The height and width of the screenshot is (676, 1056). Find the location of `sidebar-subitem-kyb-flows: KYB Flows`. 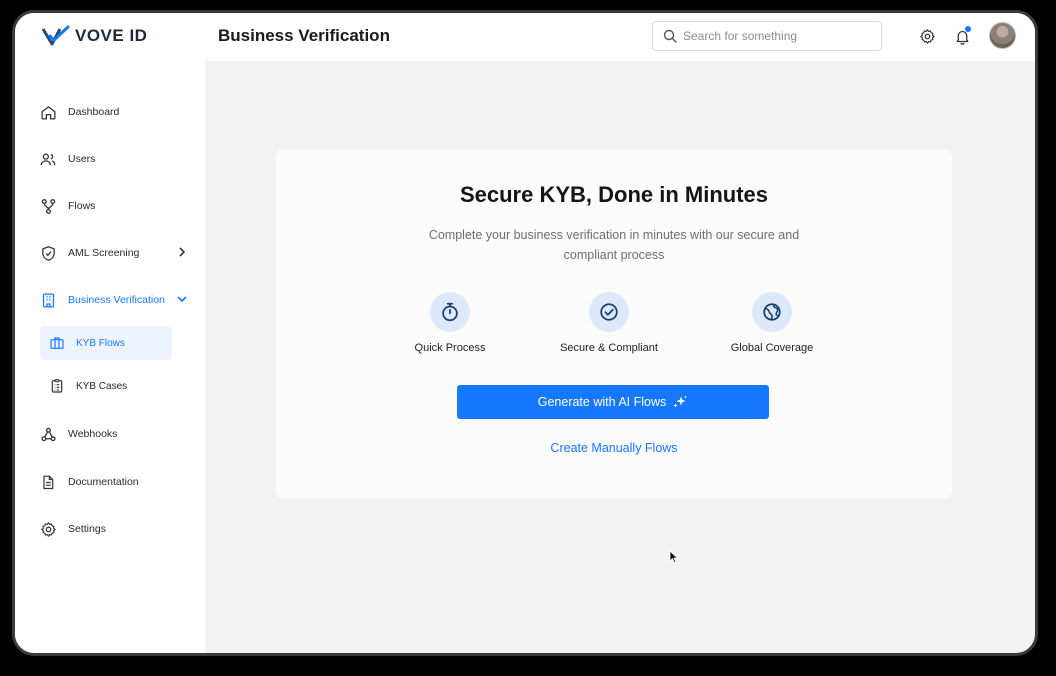

sidebar-subitem-kyb-flows: KYB Flows is located at coordinates (106, 343).